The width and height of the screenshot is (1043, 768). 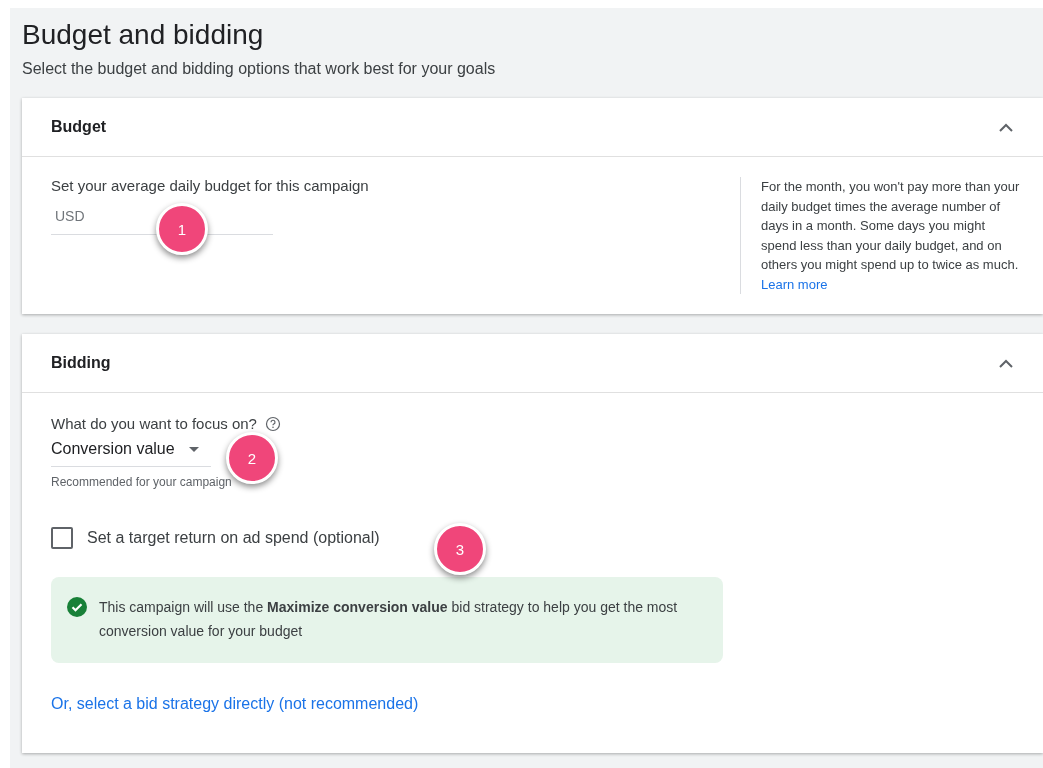 I want to click on help-text: For the month, you won't pay more than your daily budget times the average number of days in a month. Some days you might spend less than your daily budget, and on others you might spend up to twice as much. Learn more, so click(x=891, y=235).